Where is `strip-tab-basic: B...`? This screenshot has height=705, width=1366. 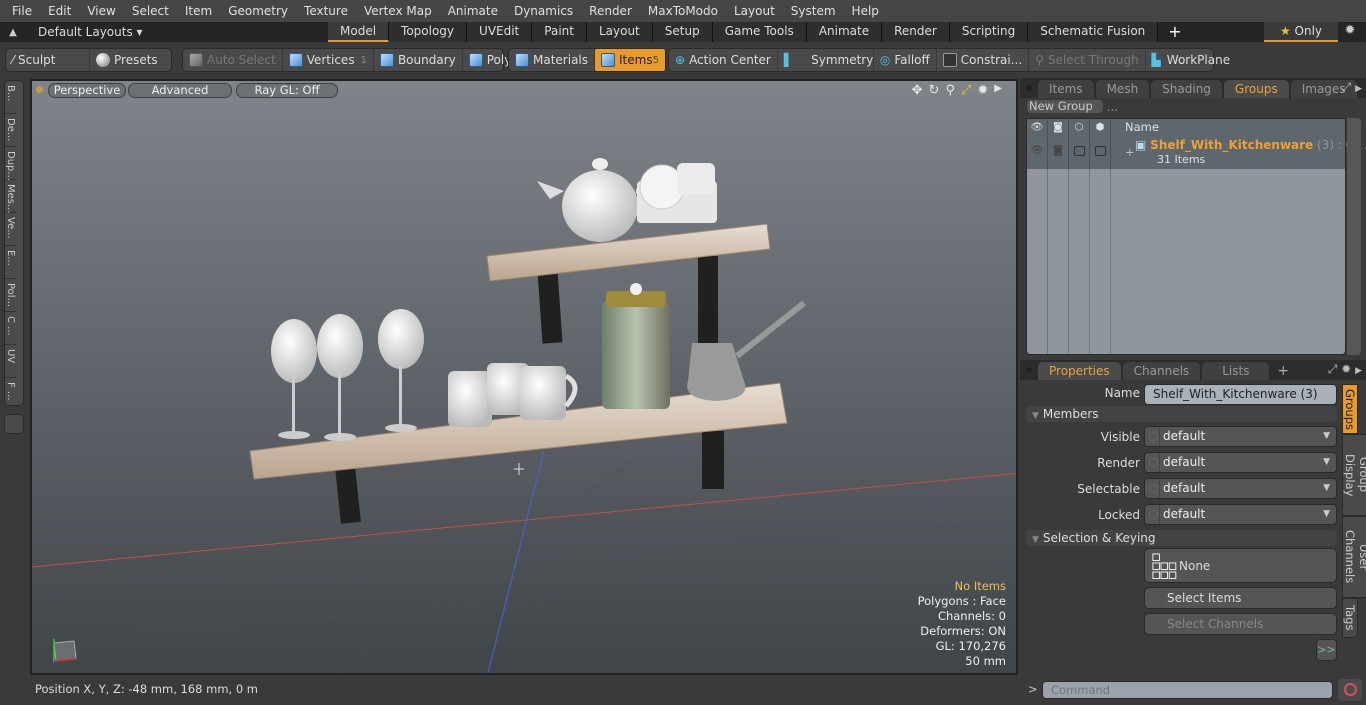
strip-tab-basic: B... is located at coordinates (10, 97).